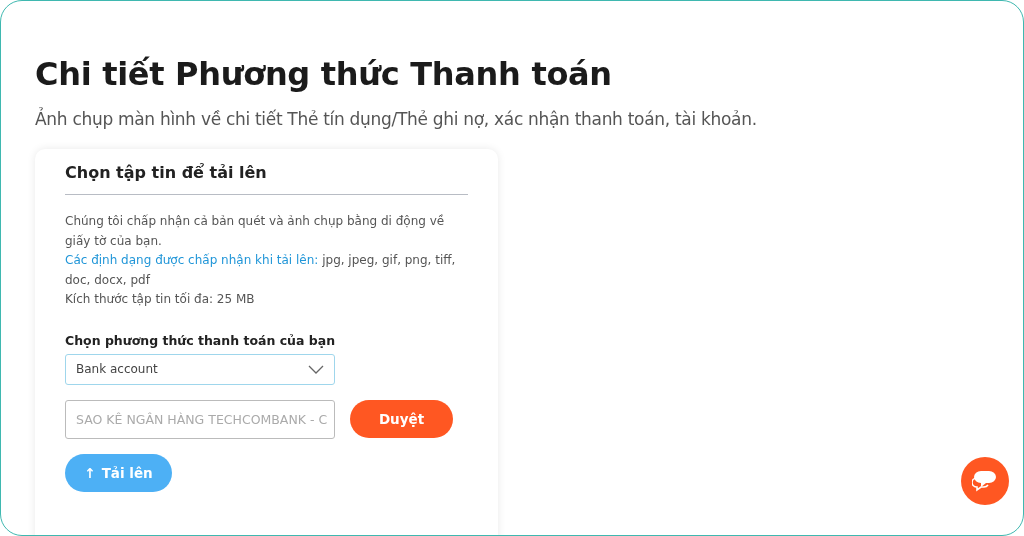 The image size is (1024, 536). What do you see at coordinates (266, 179) in the screenshot?
I see `card-heading: Chọn tập tin để tải lên` at bounding box center [266, 179].